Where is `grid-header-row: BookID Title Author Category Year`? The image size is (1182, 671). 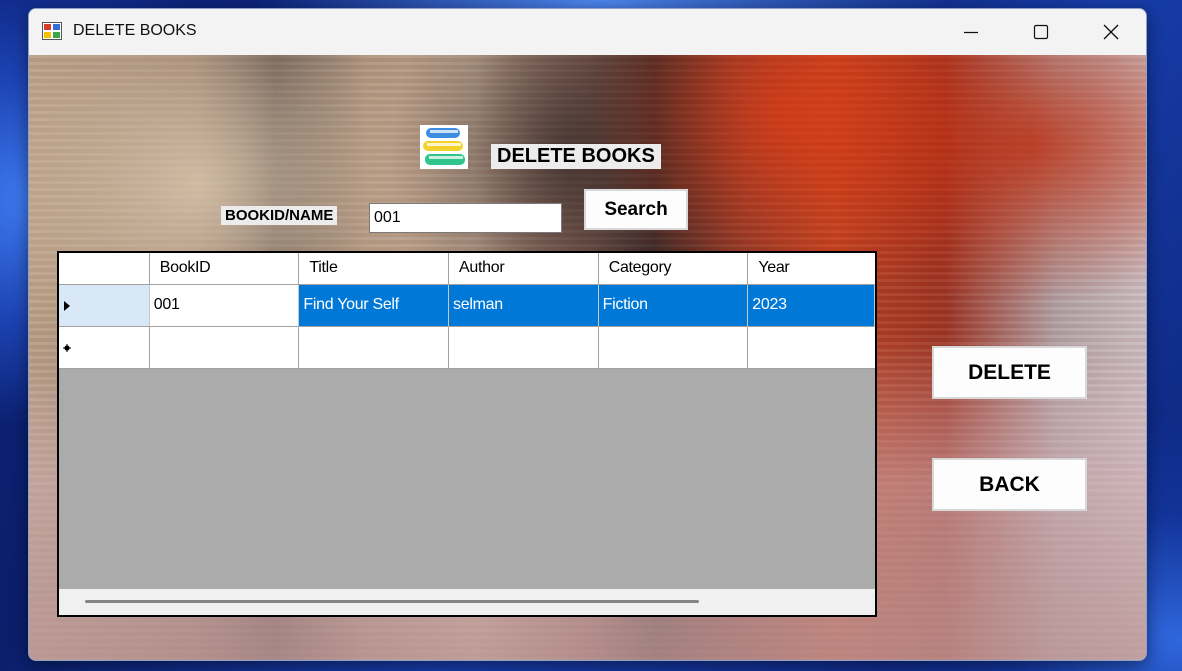
grid-header-row: BookID Title Author Category Year is located at coordinates (467, 269).